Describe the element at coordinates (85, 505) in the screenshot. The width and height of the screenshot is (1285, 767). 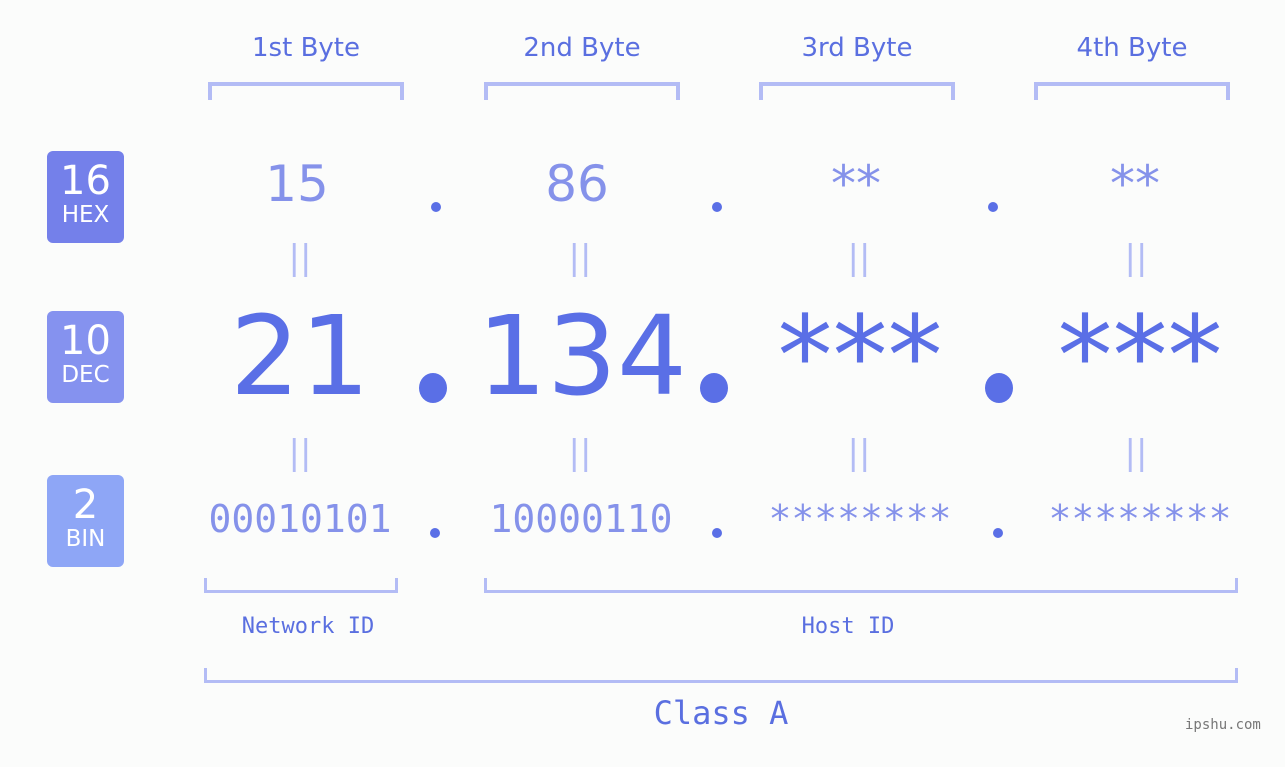
I see `bin-badge-number: 2` at that location.